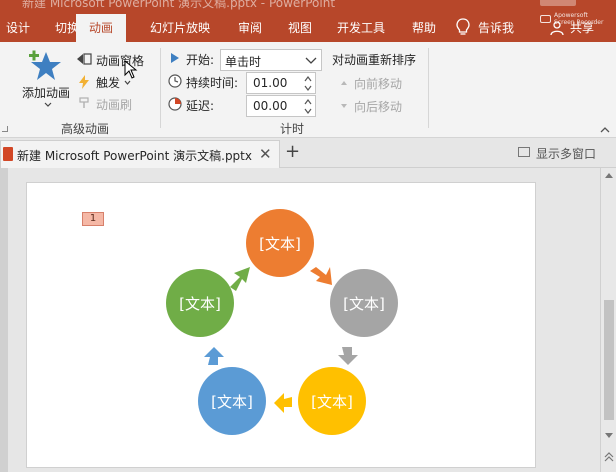 The height and width of the screenshot is (472, 616). I want to click on clock-icon, so click(175, 81).